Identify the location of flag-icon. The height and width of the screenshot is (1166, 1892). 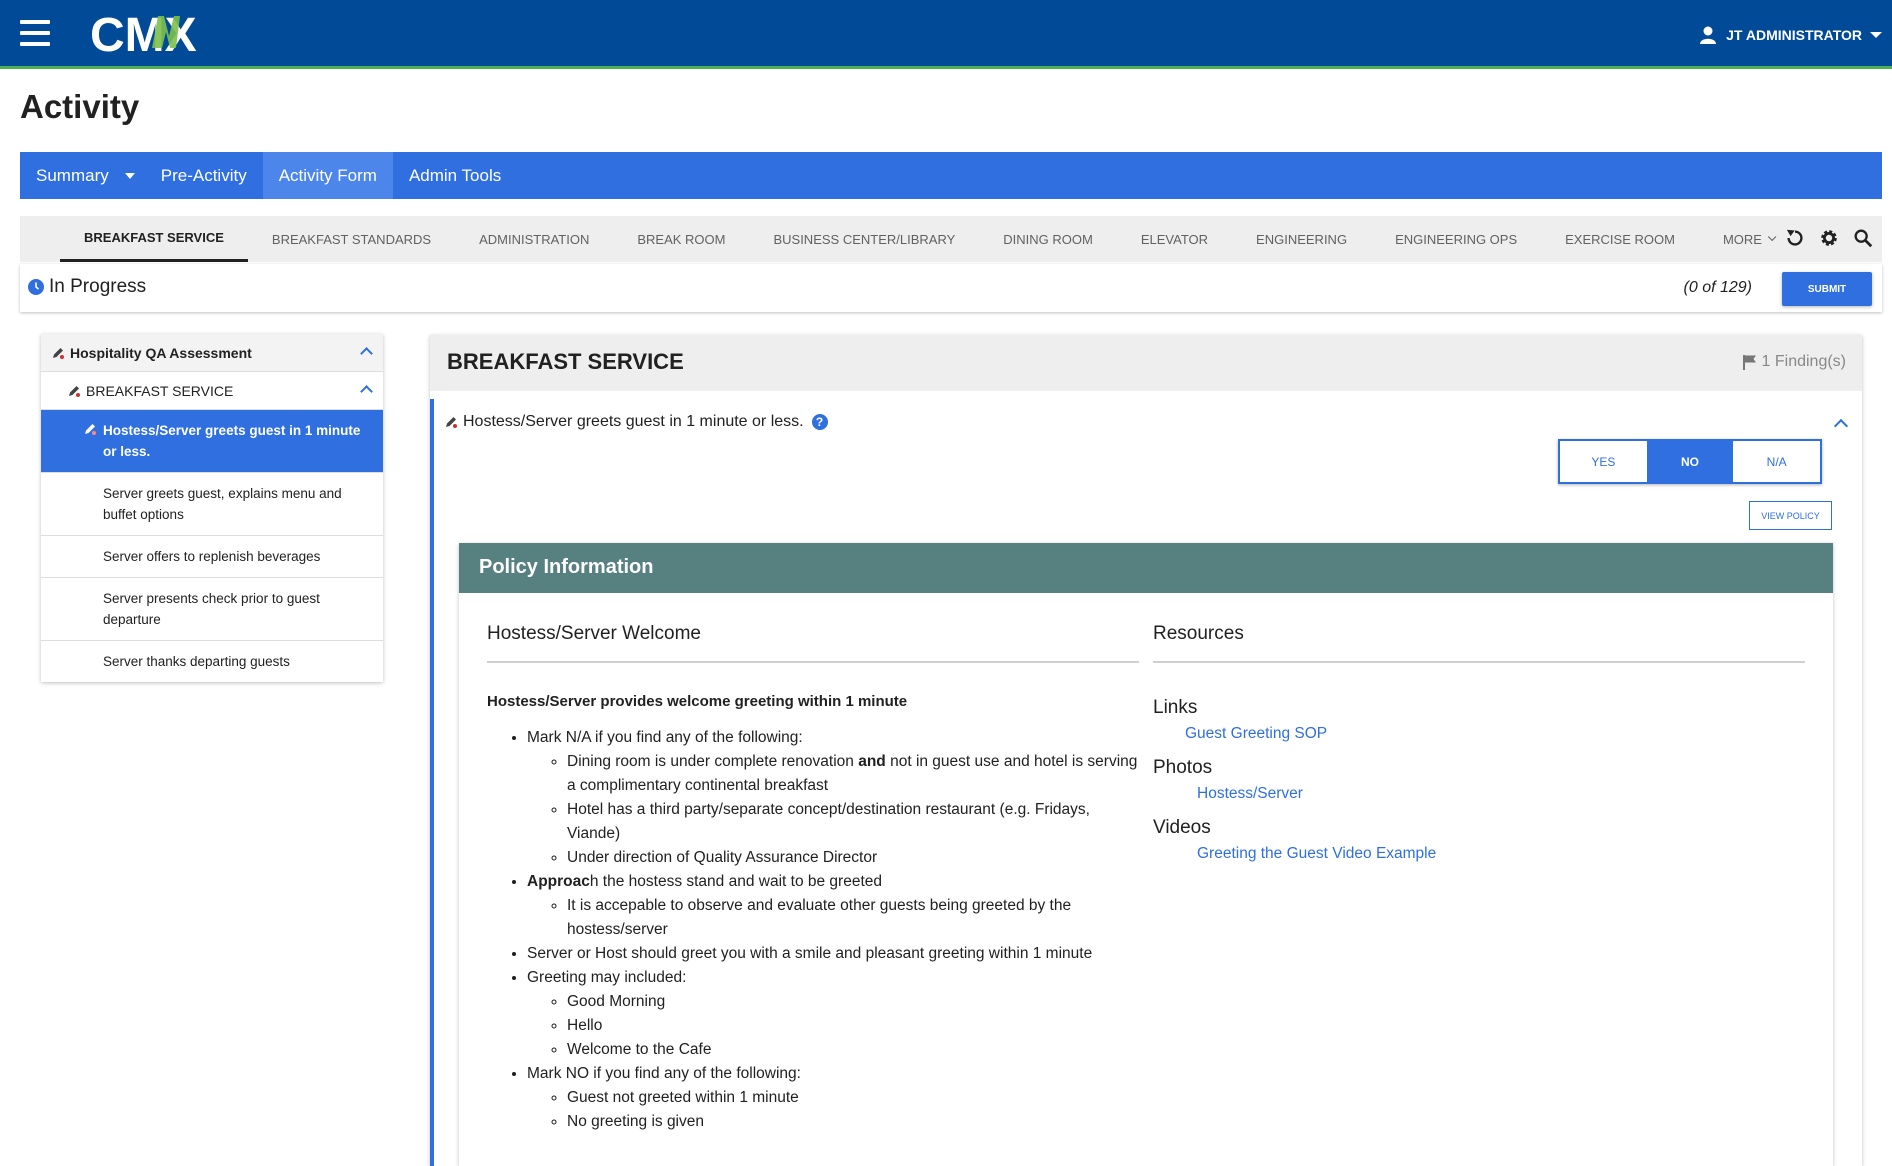
(1749, 362).